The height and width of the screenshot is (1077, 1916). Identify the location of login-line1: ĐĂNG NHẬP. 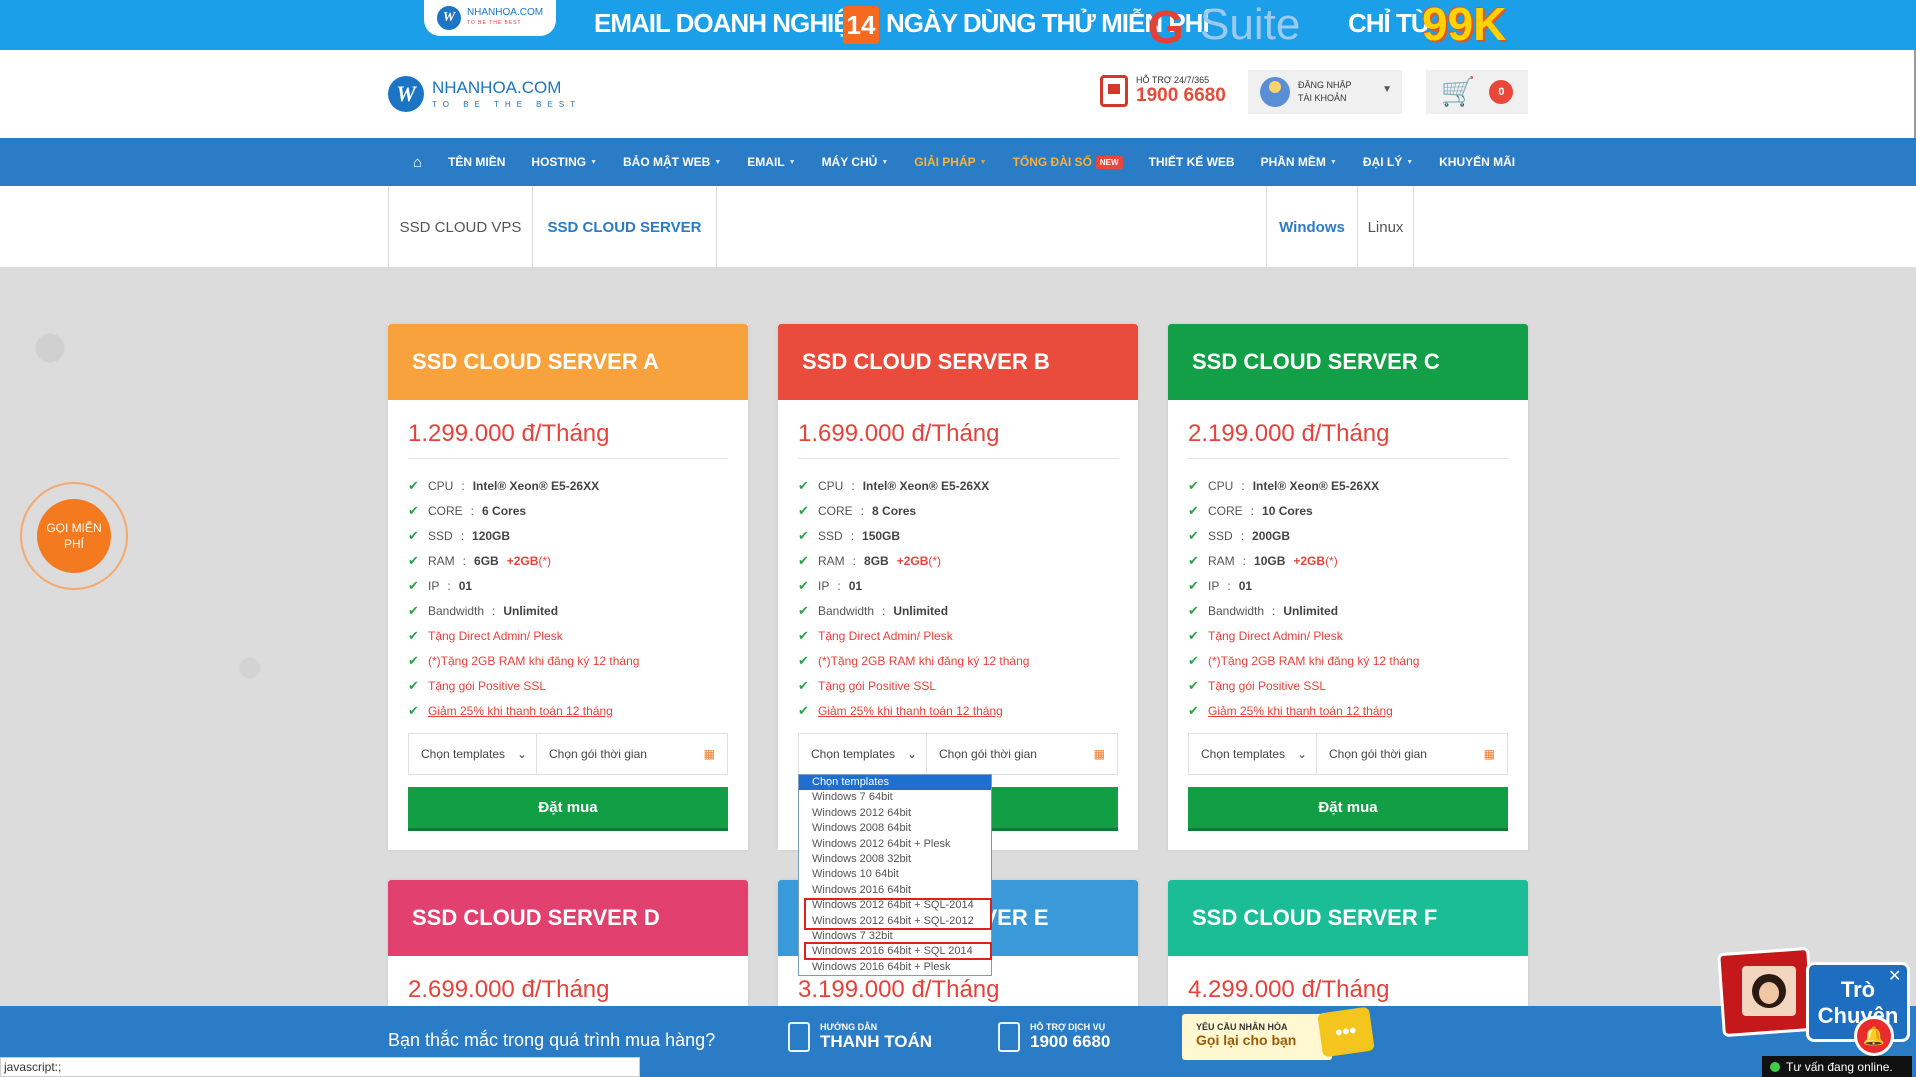
(1325, 85).